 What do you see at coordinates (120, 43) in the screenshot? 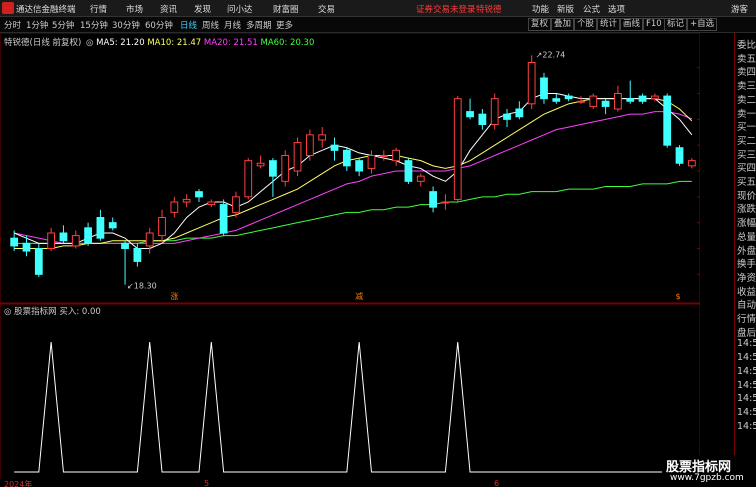
I see `ma5-label: MA5: 21.20` at bounding box center [120, 43].